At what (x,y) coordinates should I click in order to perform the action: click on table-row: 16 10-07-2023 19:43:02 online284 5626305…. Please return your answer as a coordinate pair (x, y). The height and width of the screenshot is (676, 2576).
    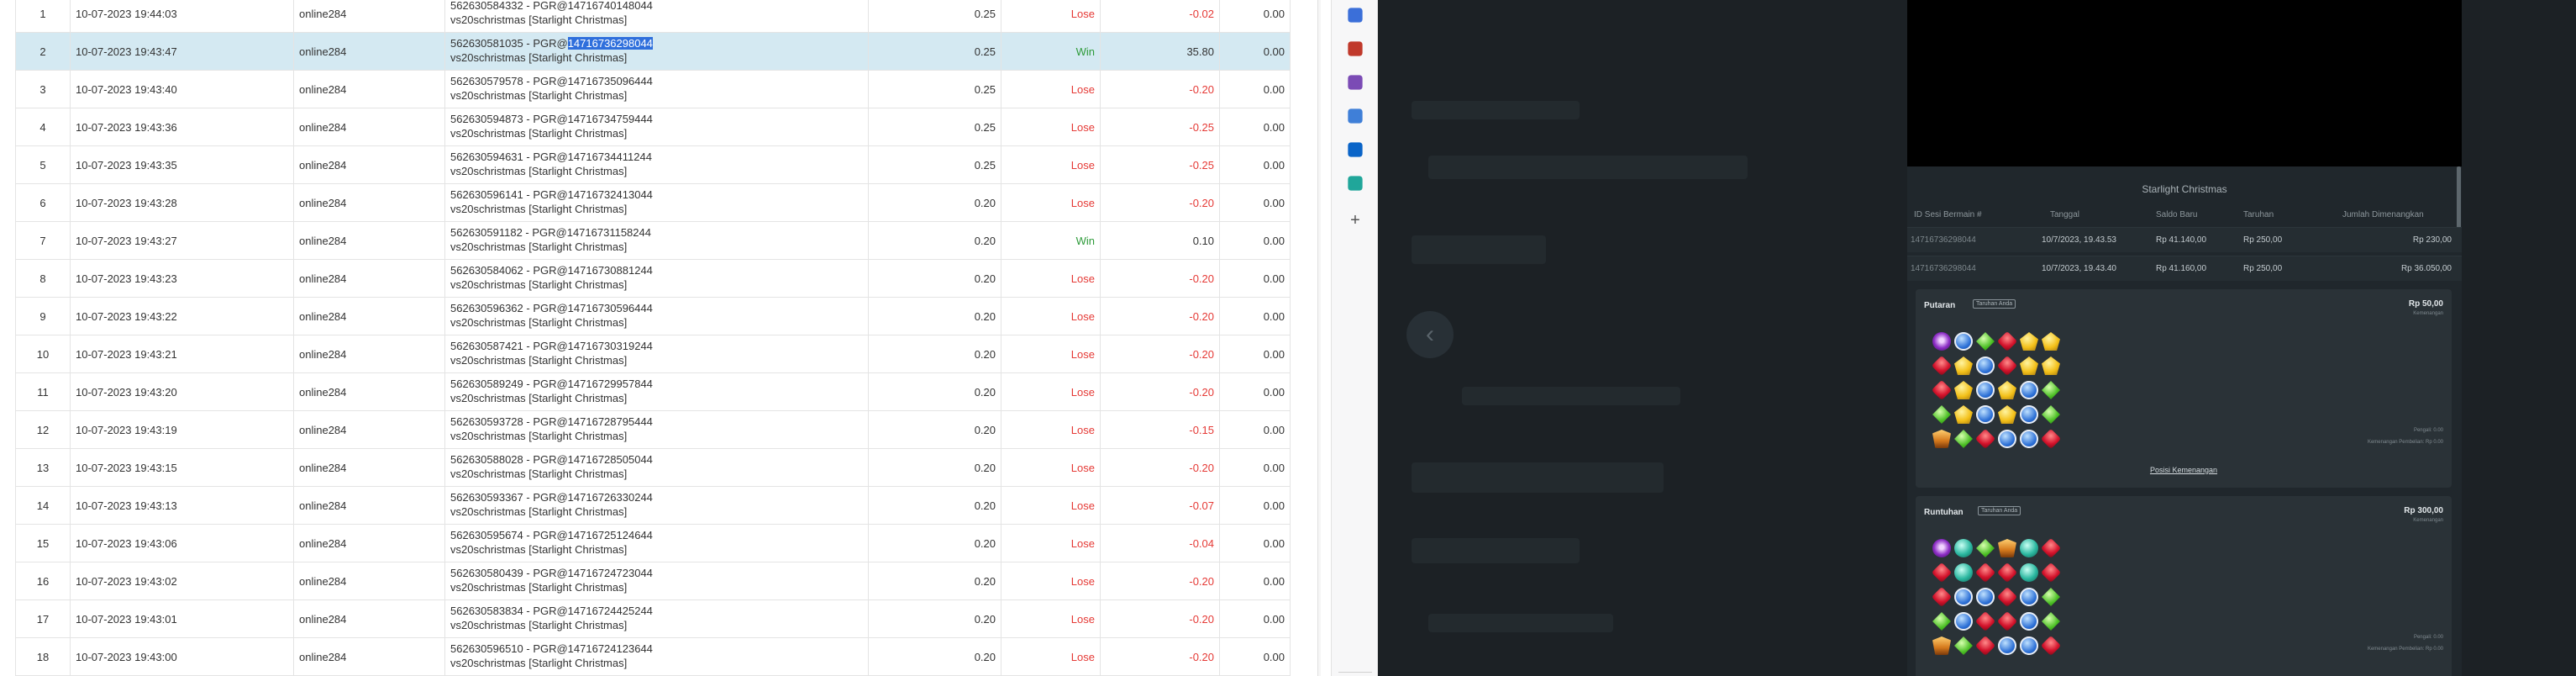
    Looking at the image, I should click on (653, 581).